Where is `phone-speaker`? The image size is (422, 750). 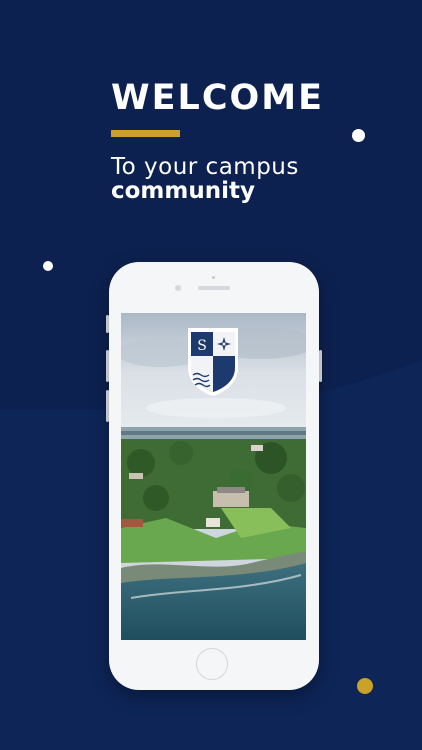 phone-speaker is located at coordinates (214, 288).